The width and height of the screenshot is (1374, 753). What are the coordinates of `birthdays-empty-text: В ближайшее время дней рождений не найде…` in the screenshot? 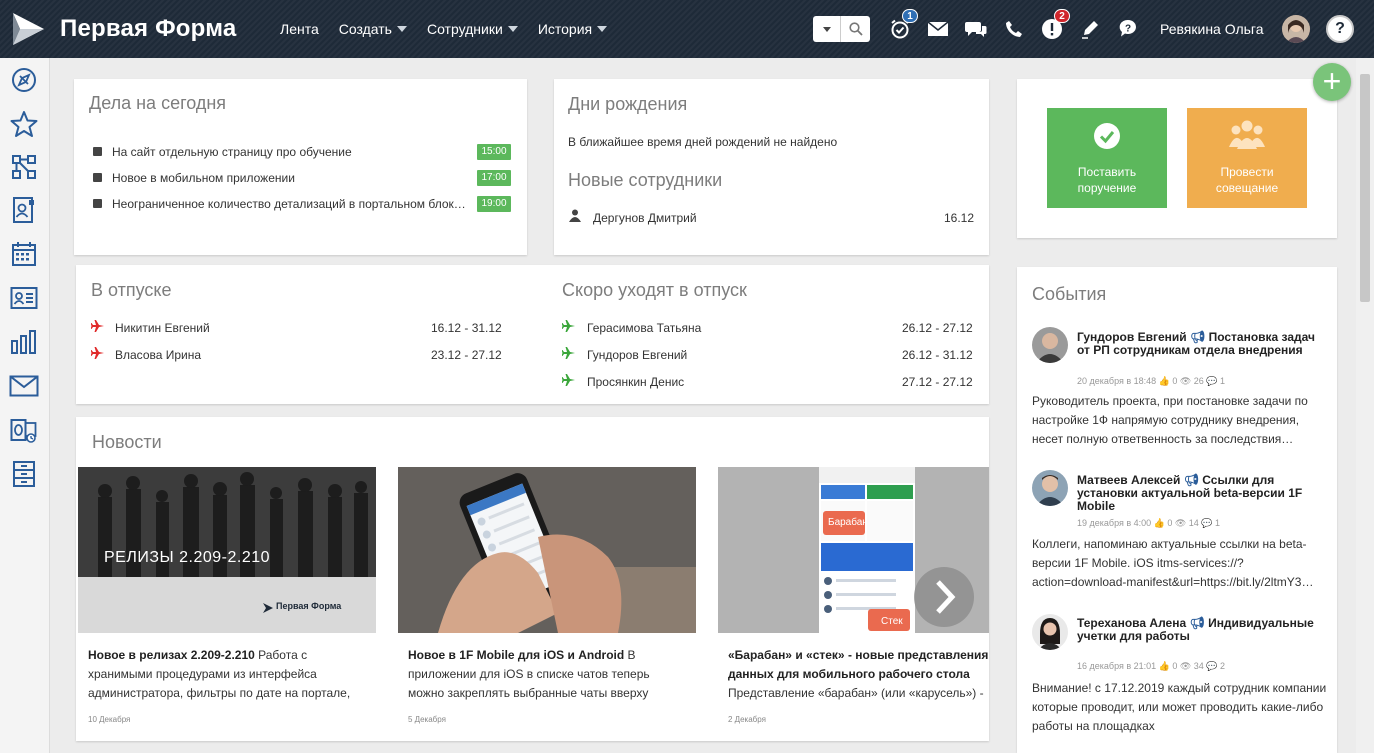 It's located at (703, 142).